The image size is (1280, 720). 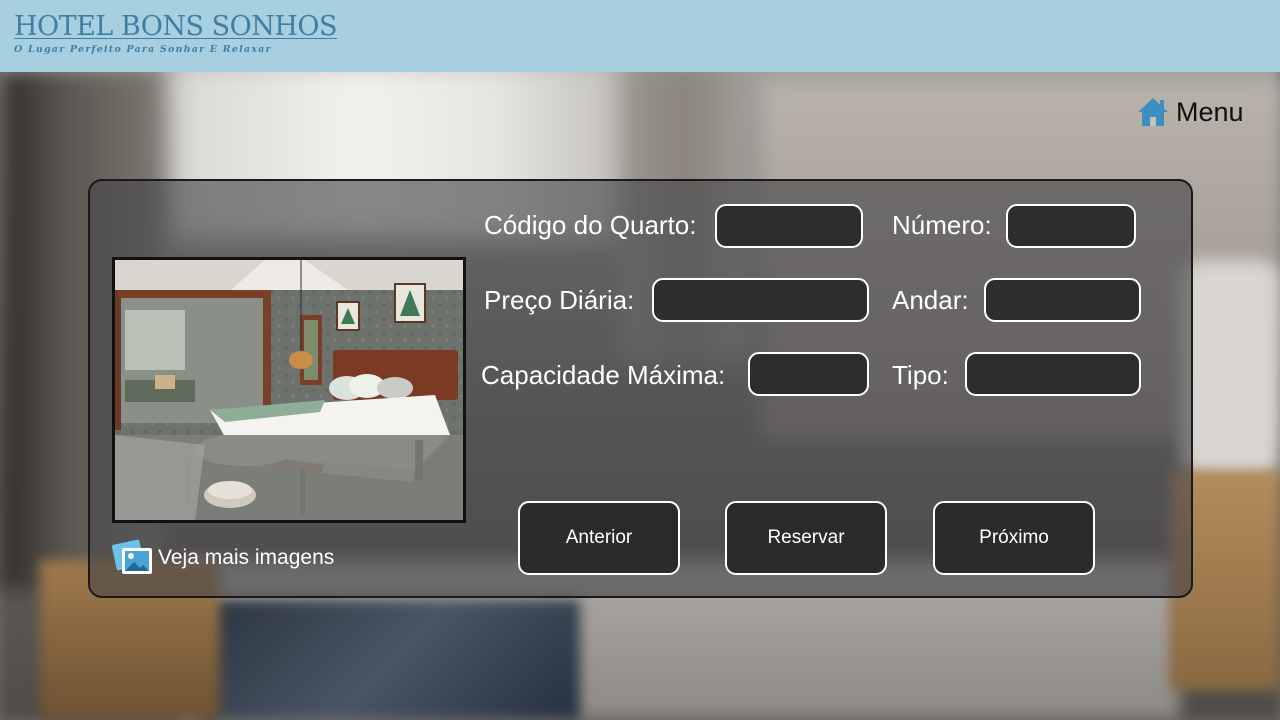 What do you see at coordinates (246, 557) in the screenshot?
I see `more-images-label: Veja mais imagens` at bounding box center [246, 557].